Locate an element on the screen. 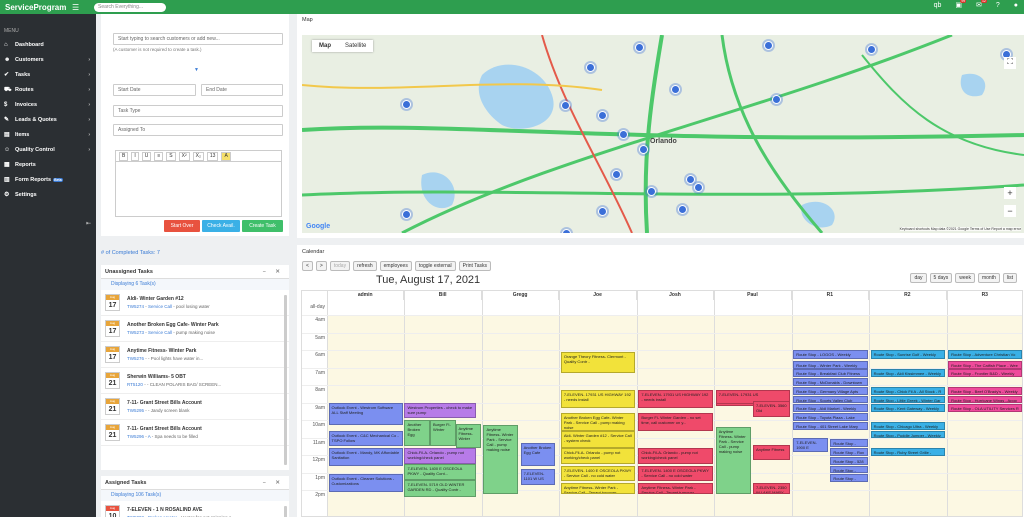 This screenshot has height=517, width=1024. sidebar-item-customers: ☻ Customers › is located at coordinates (48, 59).